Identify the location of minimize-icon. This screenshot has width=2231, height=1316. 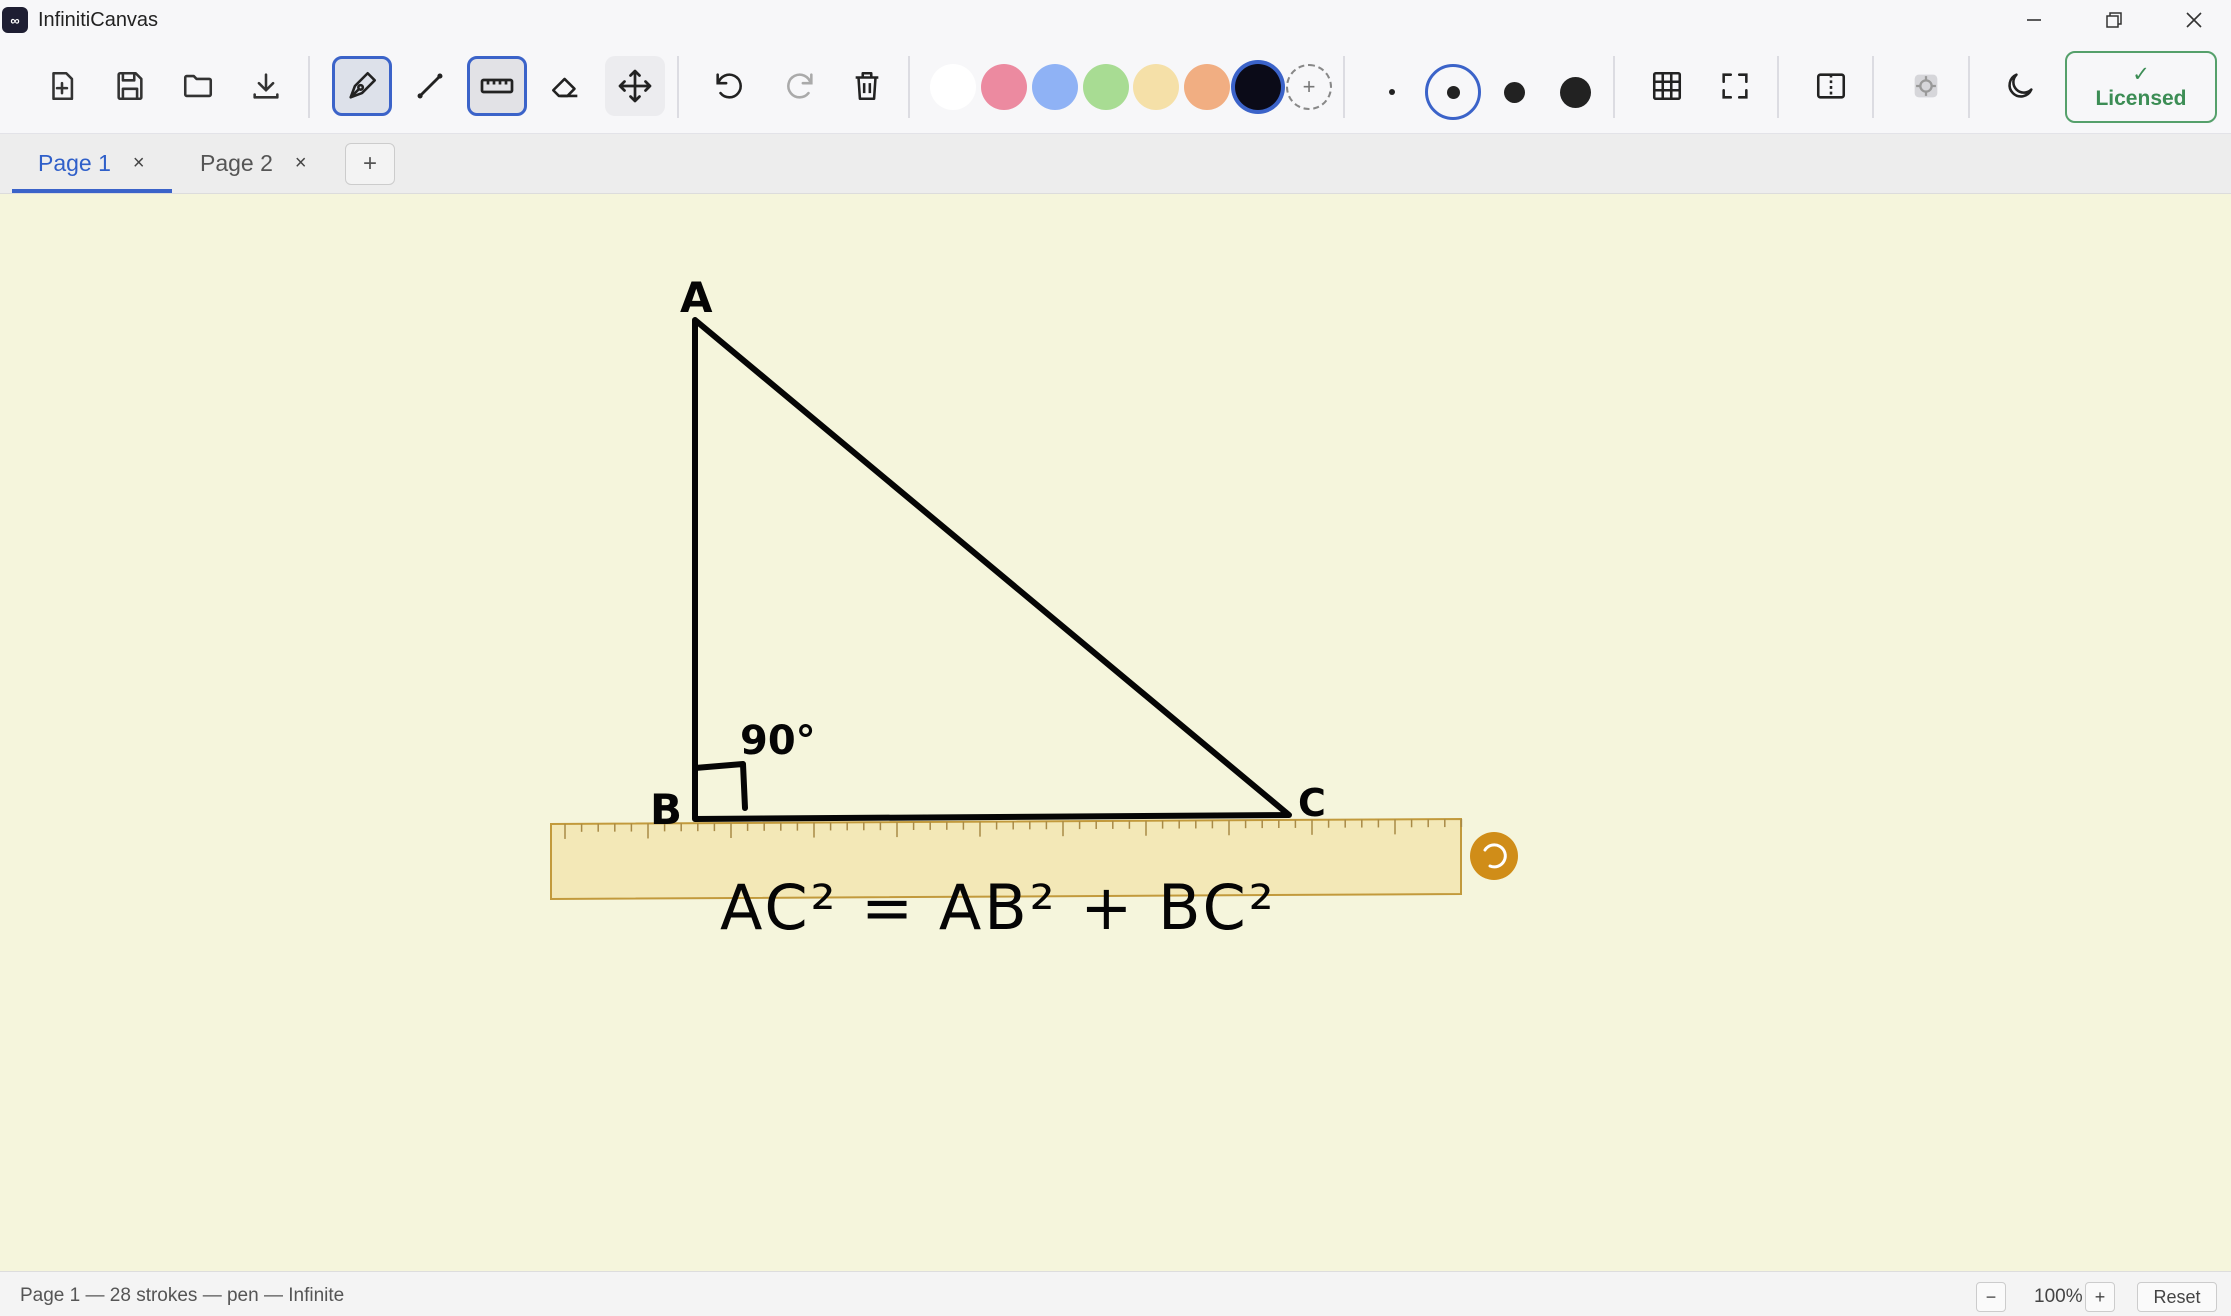
(2034, 20).